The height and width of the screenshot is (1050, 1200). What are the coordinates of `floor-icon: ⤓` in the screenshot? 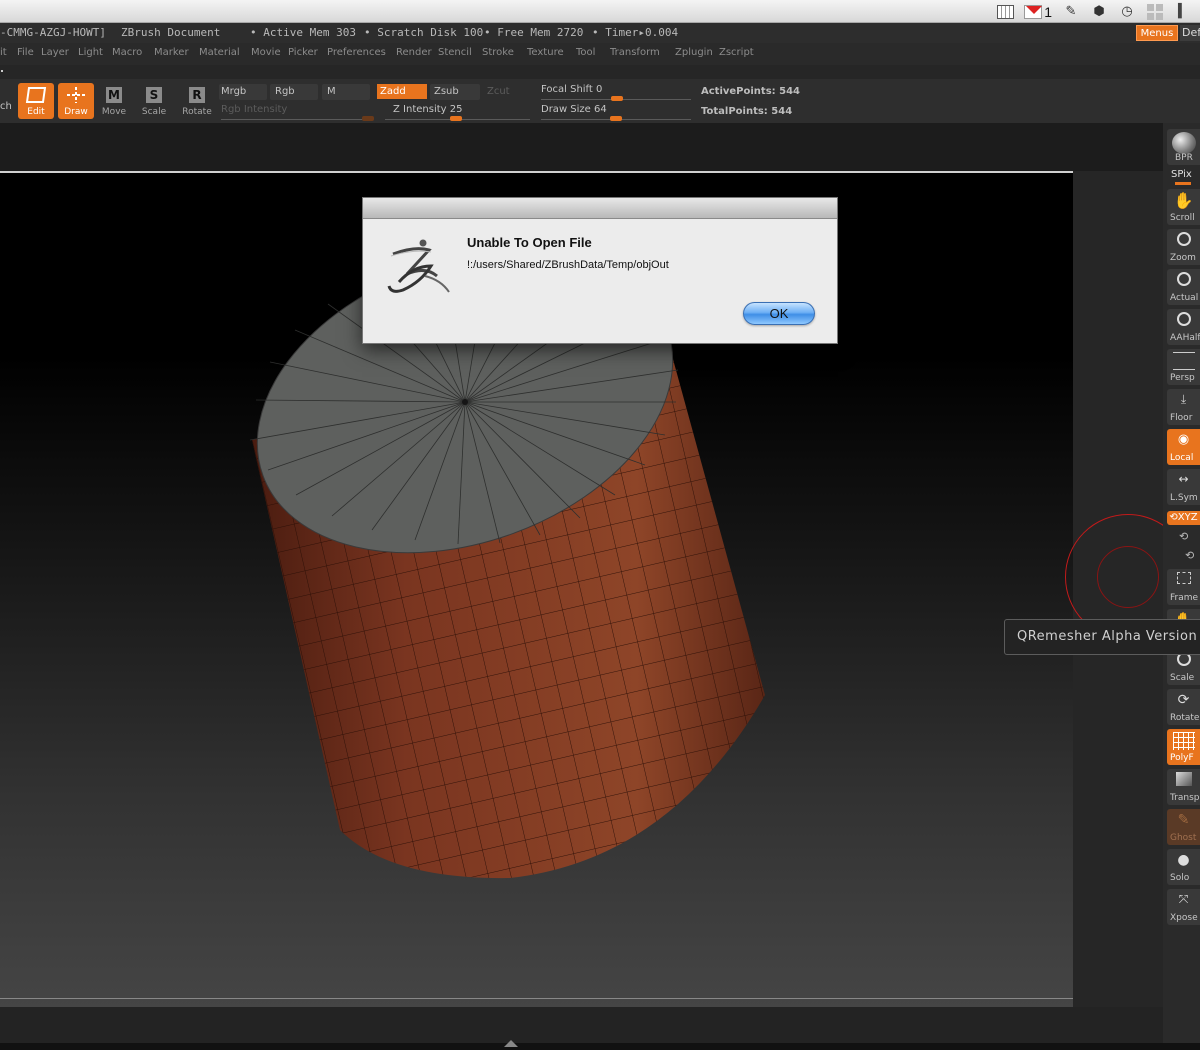 It's located at (1183, 399).